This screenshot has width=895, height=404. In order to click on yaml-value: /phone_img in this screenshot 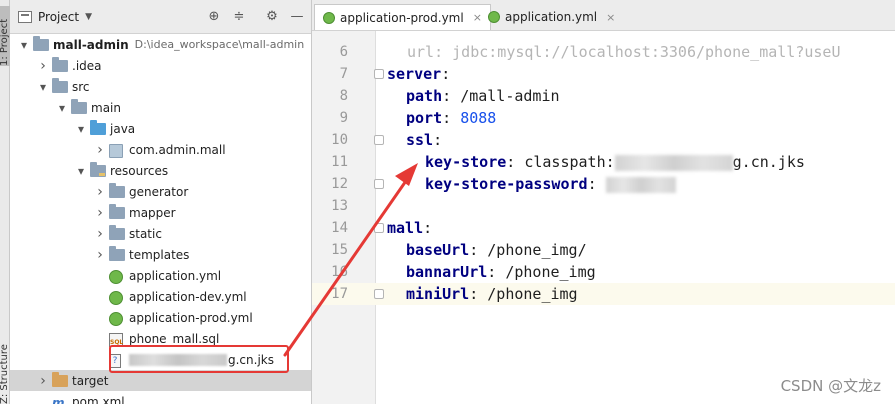, I will do `click(532, 294)`.